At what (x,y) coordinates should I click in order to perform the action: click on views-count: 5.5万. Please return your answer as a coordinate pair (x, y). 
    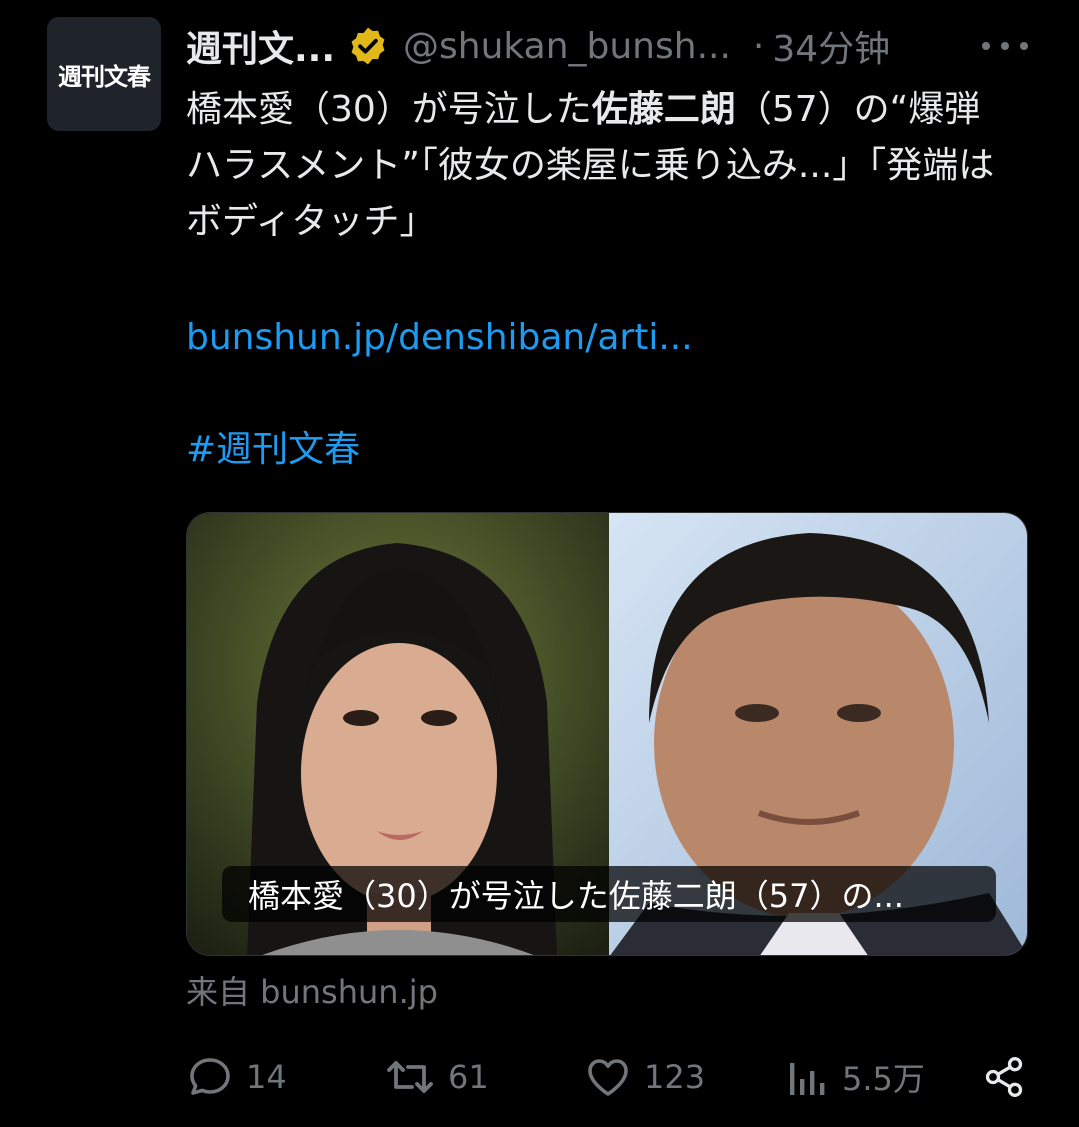
    Looking at the image, I should click on (883, 1079).